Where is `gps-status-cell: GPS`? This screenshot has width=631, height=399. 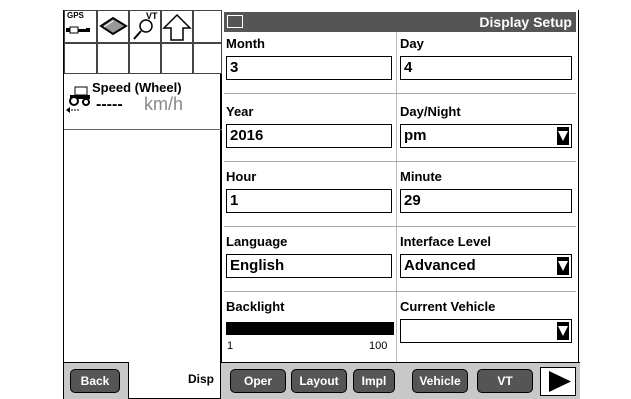
gps-status-cell: GPS is located at coordinates (80, 26).